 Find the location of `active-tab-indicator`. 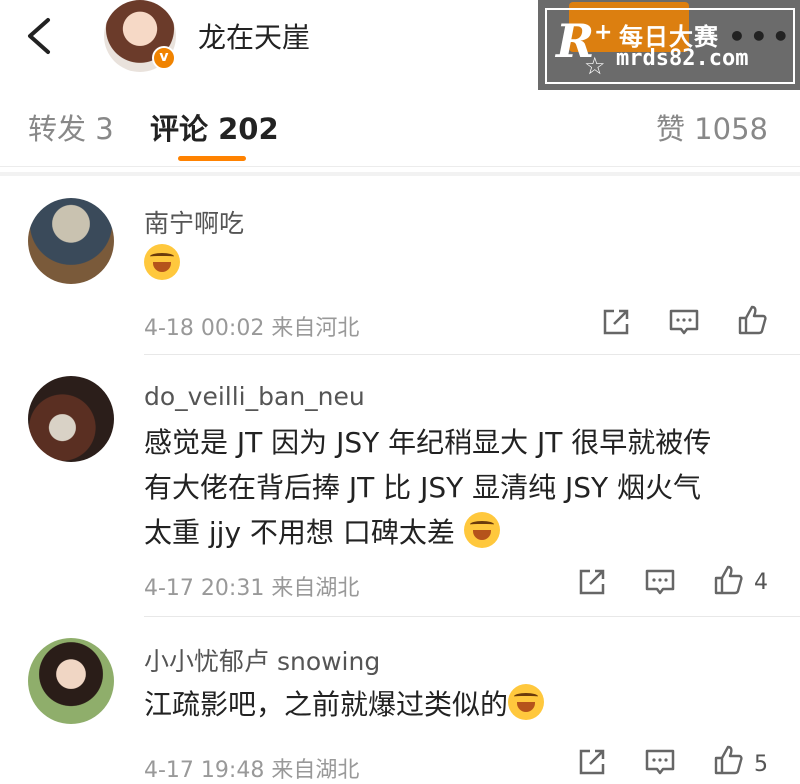

active-tab-indicator is located at coordinates (212, 158).